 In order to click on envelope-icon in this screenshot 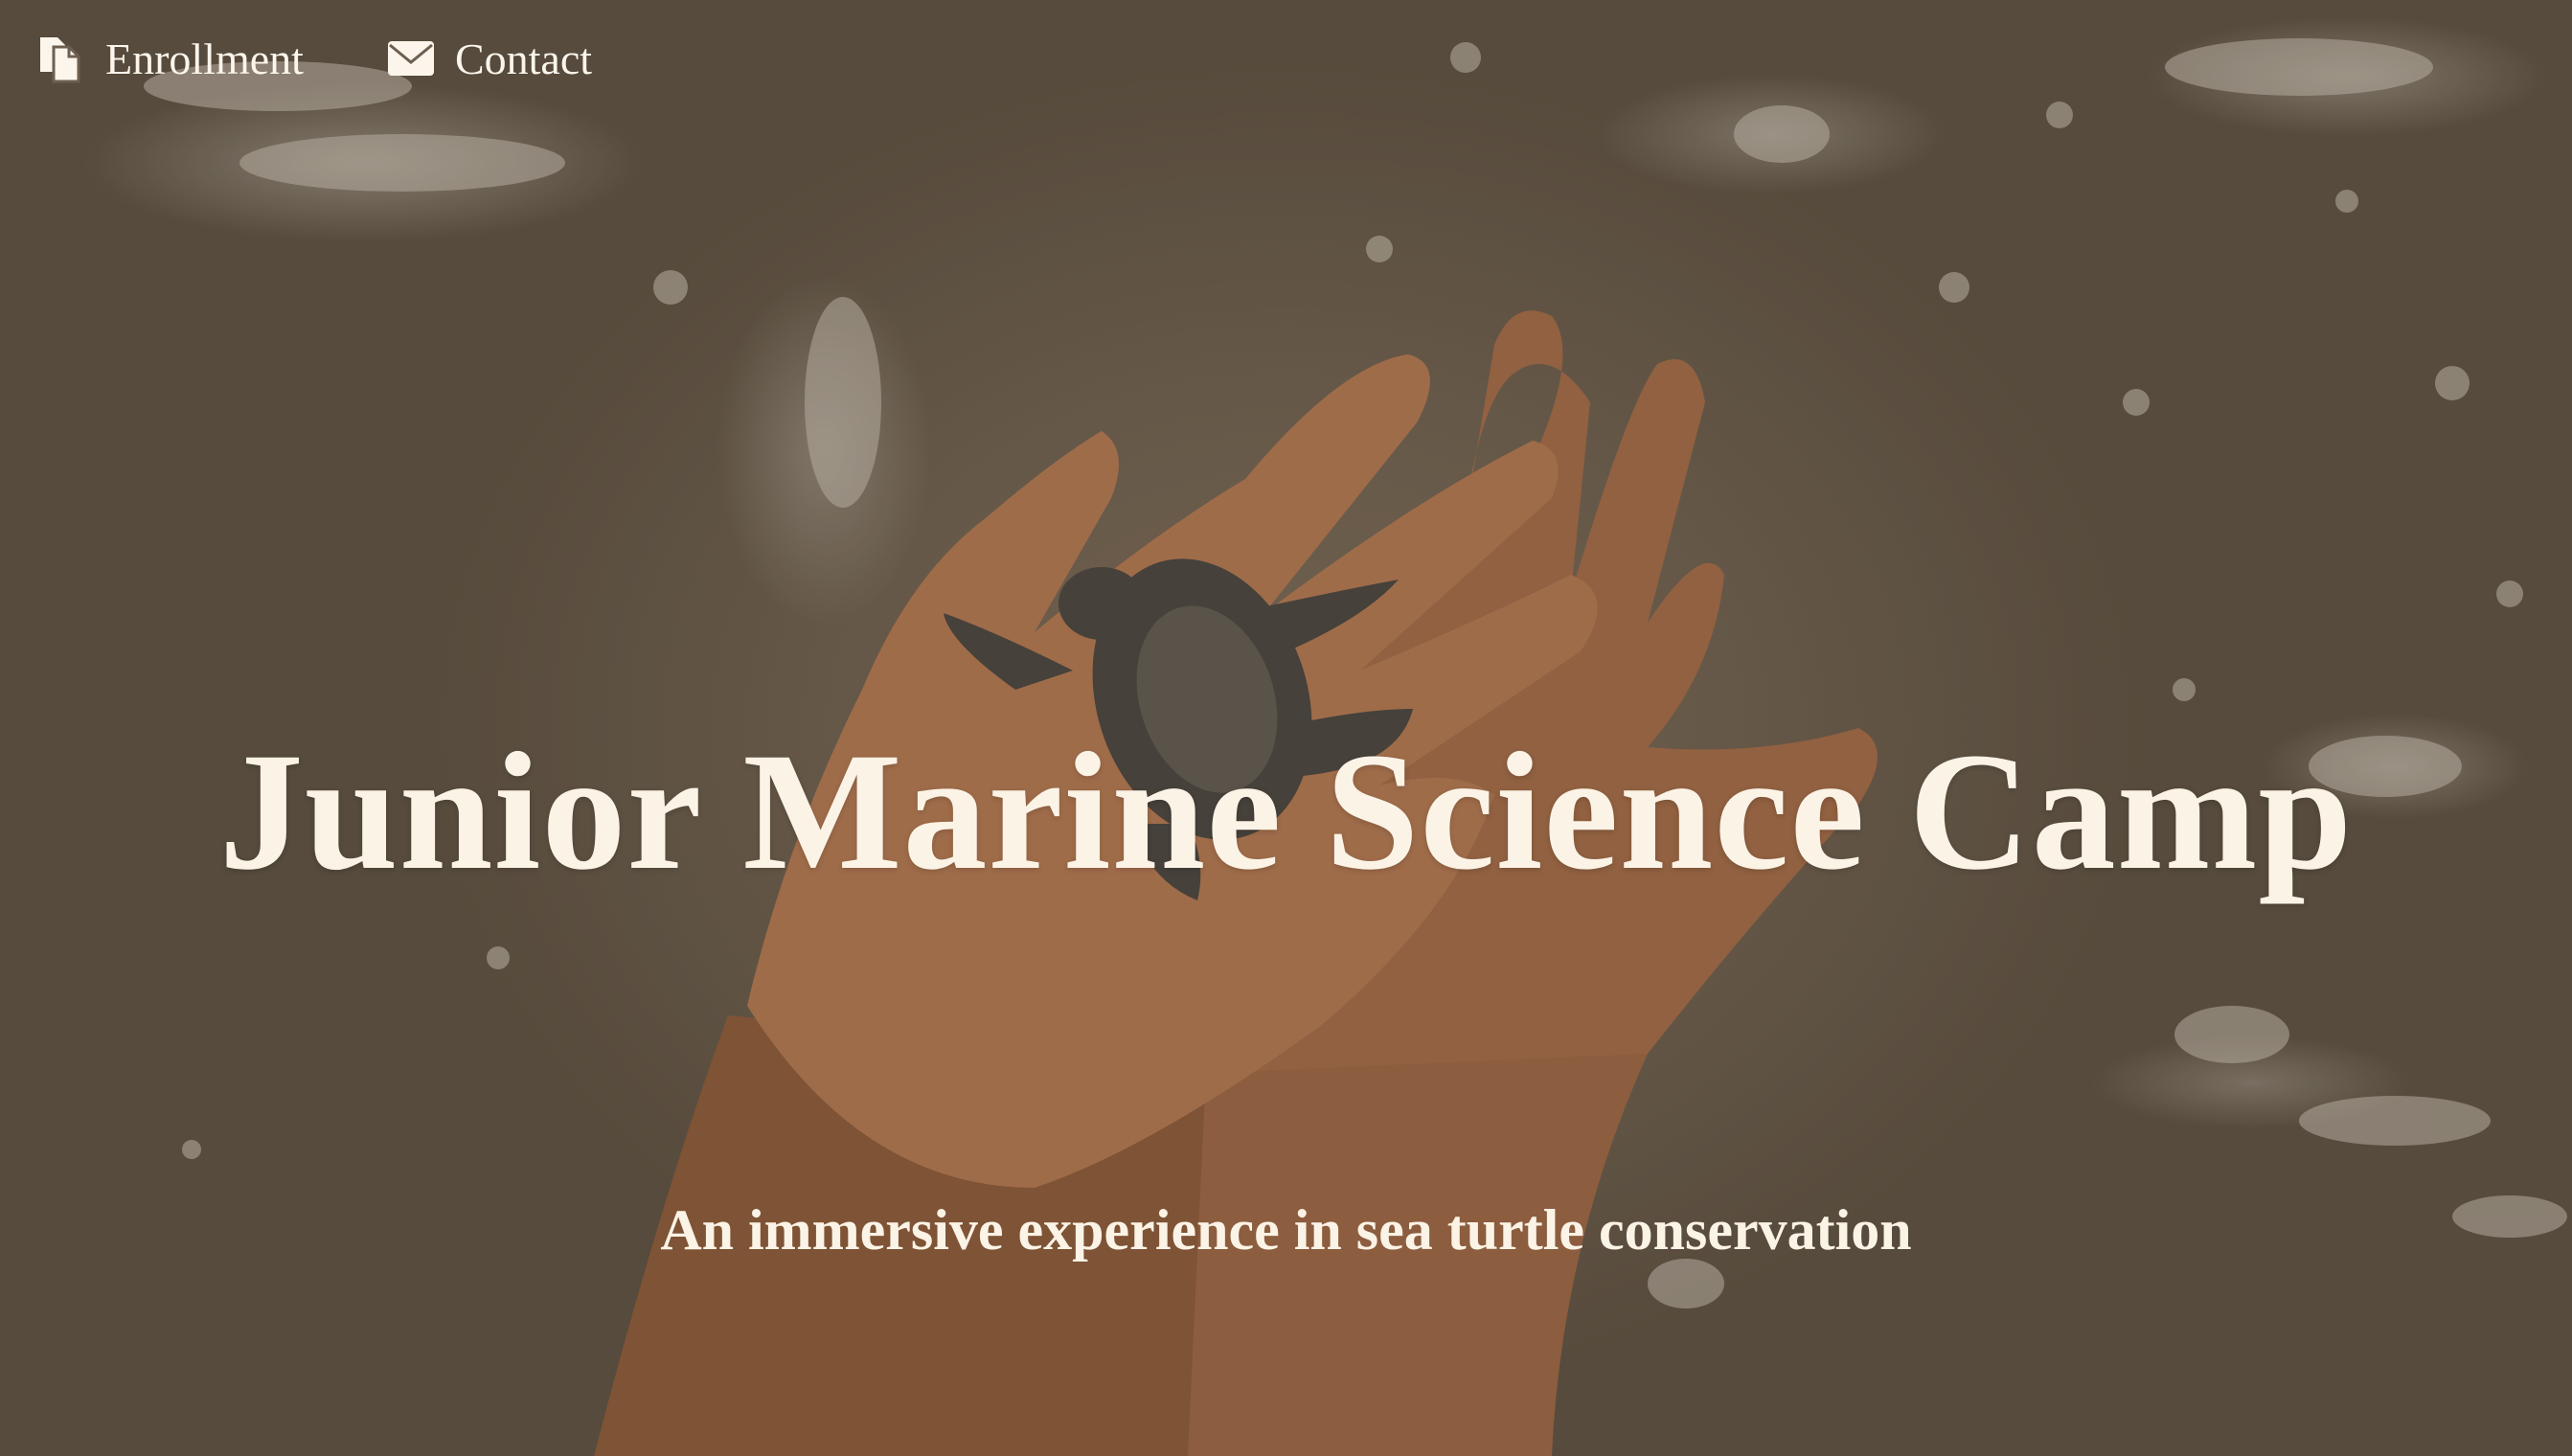, I will do `click(411, 59)`.